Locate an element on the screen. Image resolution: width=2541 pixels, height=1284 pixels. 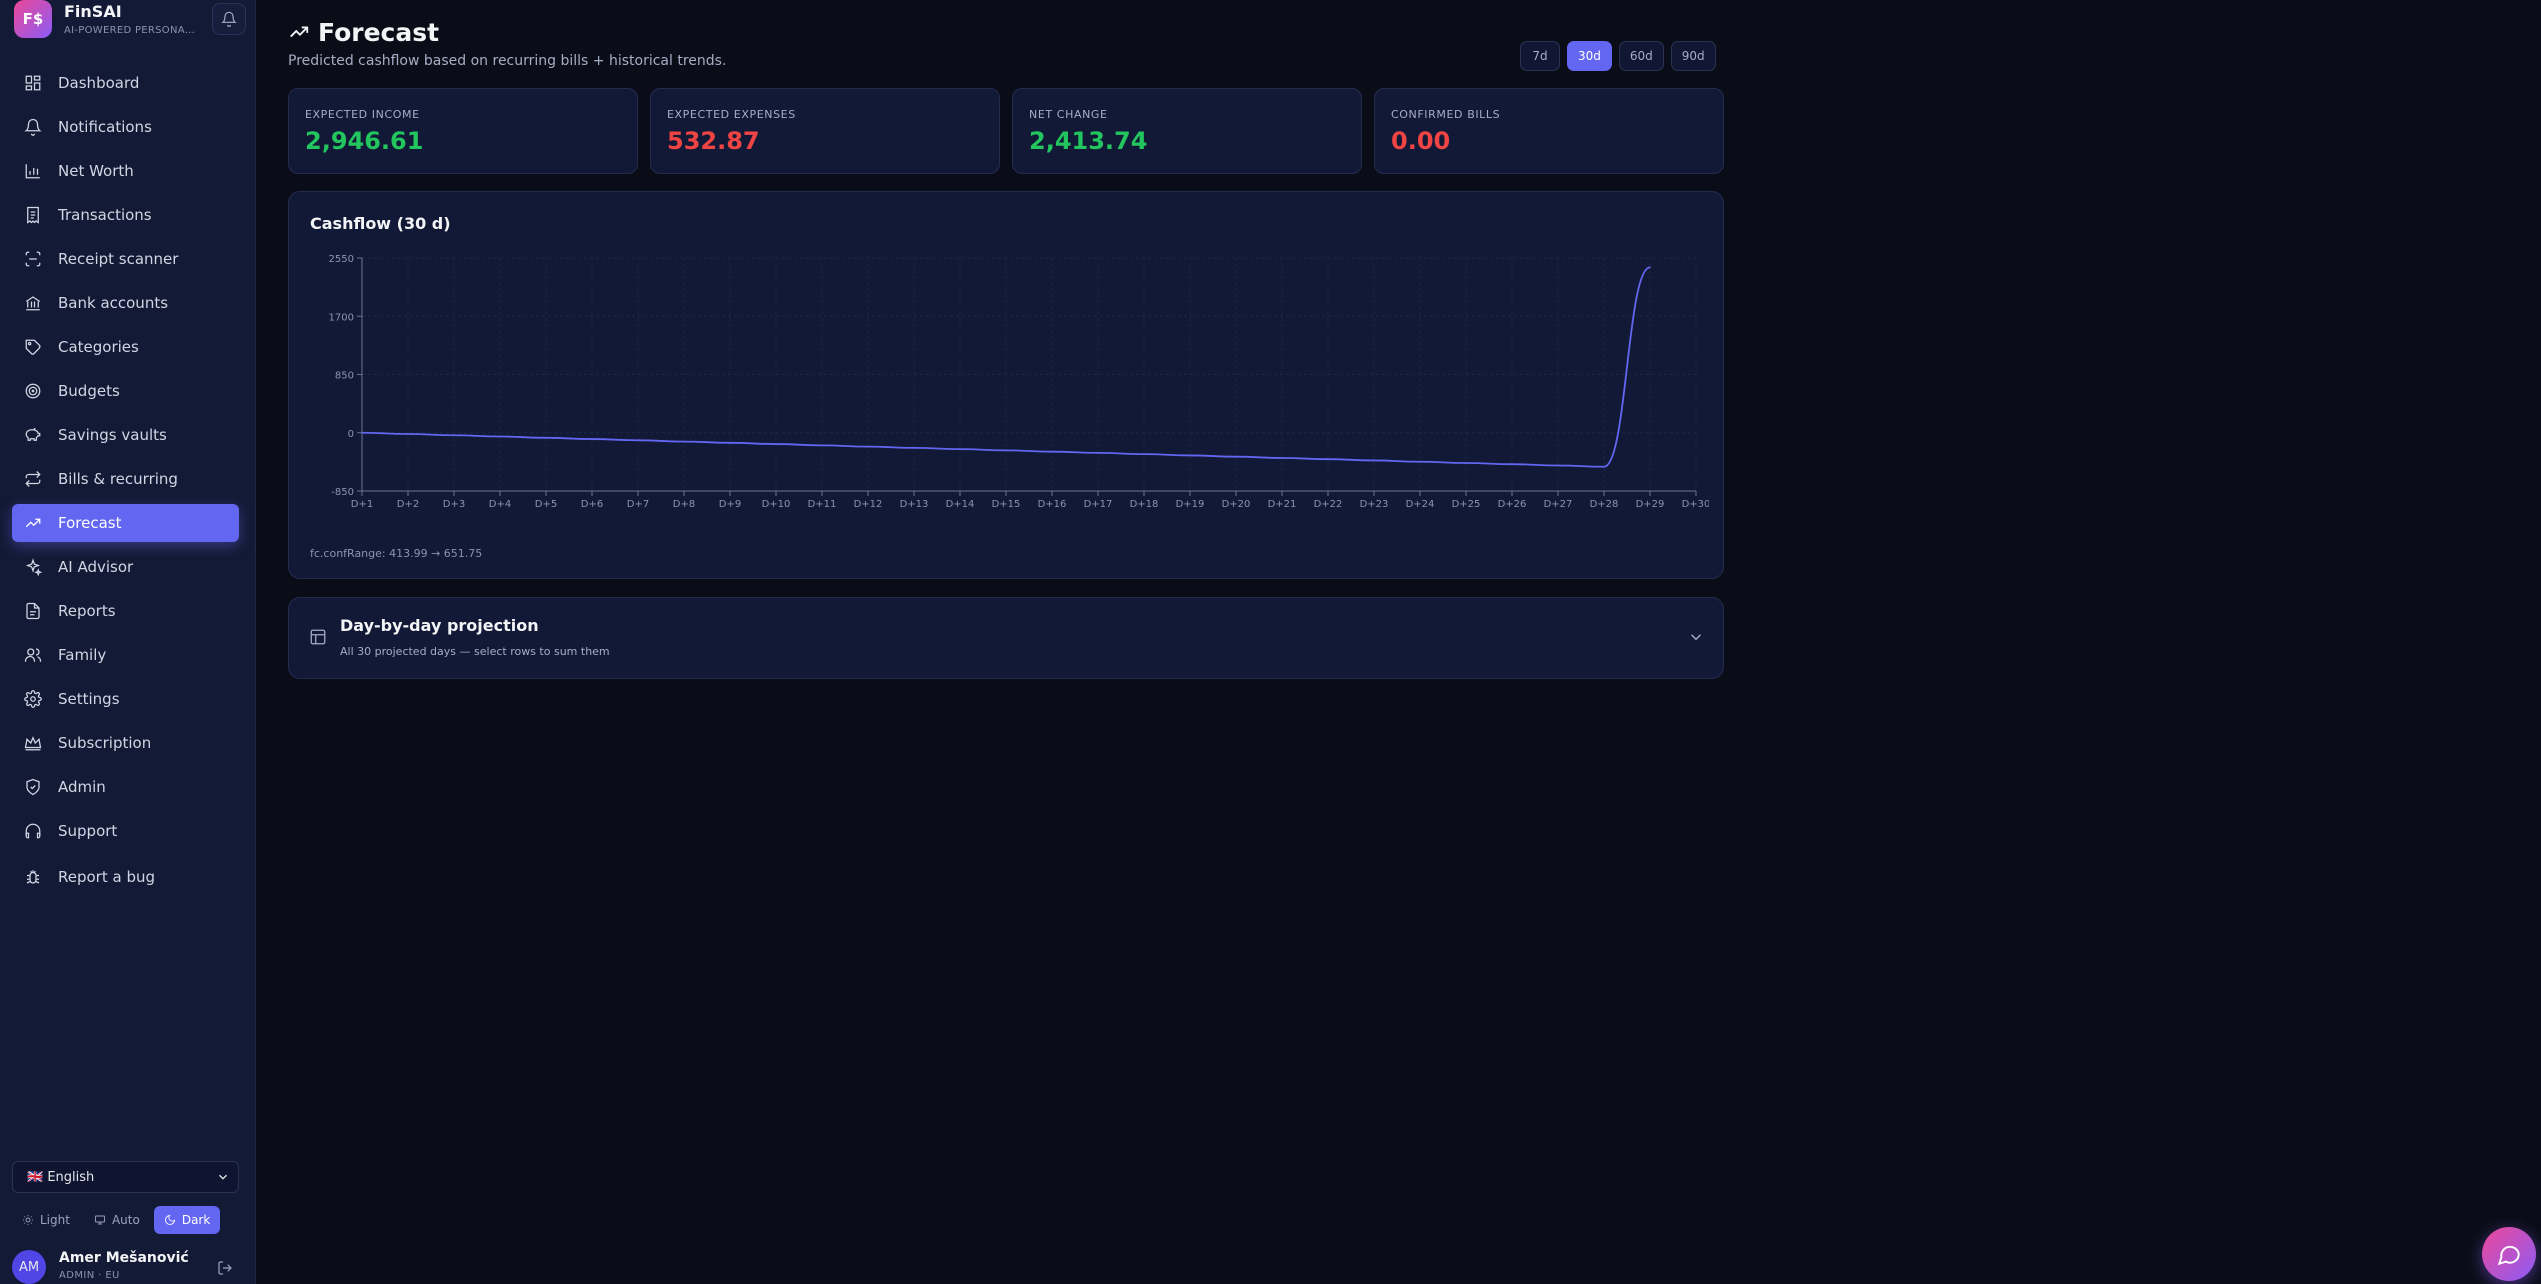
logout-button is located at coordinates (226, 1269).